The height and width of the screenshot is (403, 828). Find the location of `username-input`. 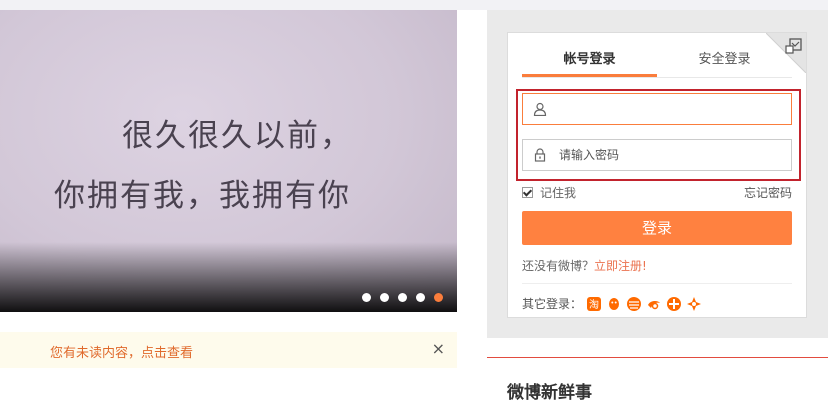

username-input is located at coordinates (669, 109).